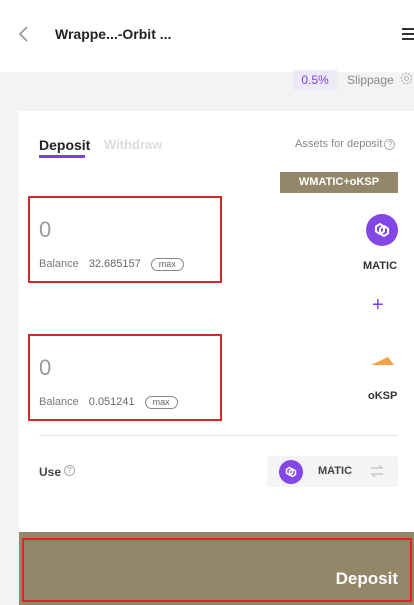 This screenshot has height=605, width=414. I want to click on assets-label: Assets for deposit, so click(339, 144).